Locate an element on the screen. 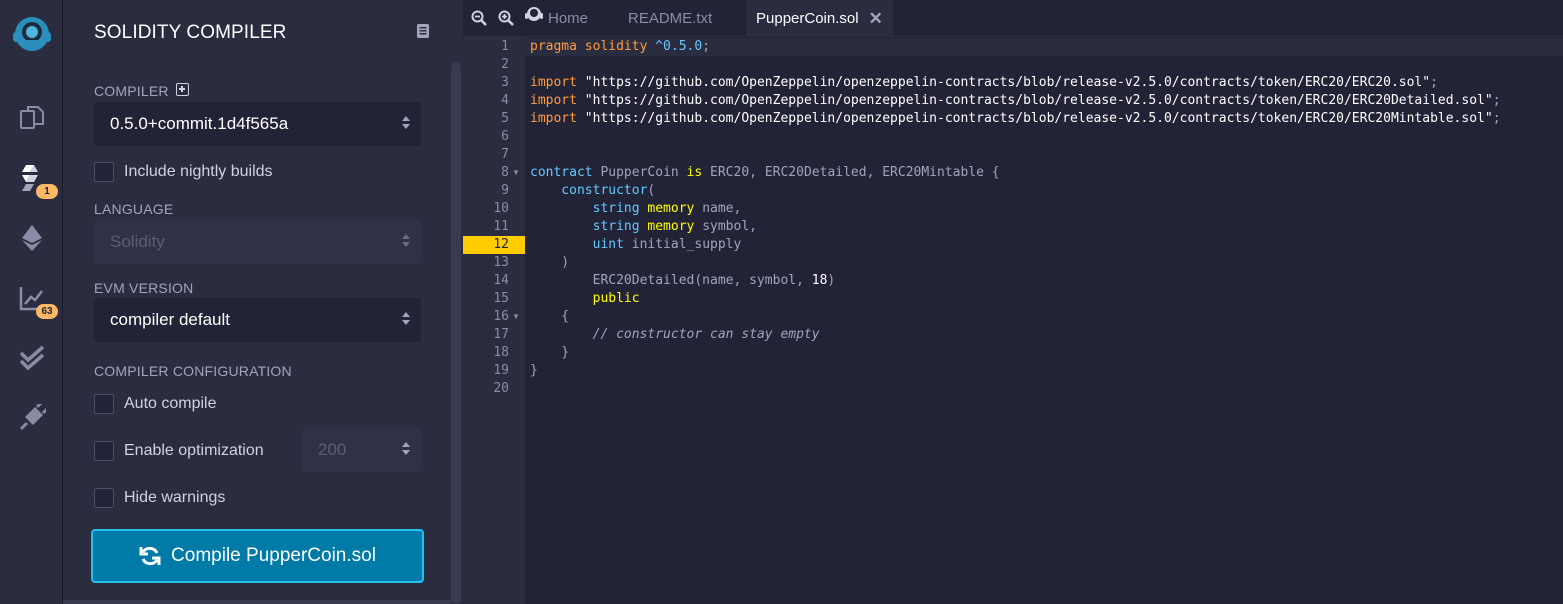 This screenshot has height=604, width=1563. code-line: // constructor can stay empty is located at coordinates (1044, 335).